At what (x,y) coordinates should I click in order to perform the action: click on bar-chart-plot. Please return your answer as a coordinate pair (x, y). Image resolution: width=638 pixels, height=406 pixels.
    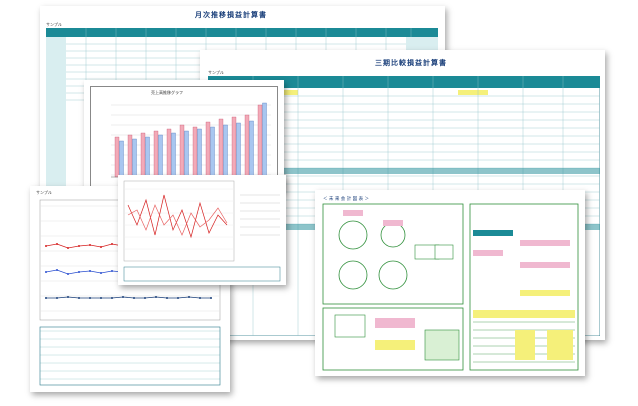
    Looking at the image, I should click on (192, 140).